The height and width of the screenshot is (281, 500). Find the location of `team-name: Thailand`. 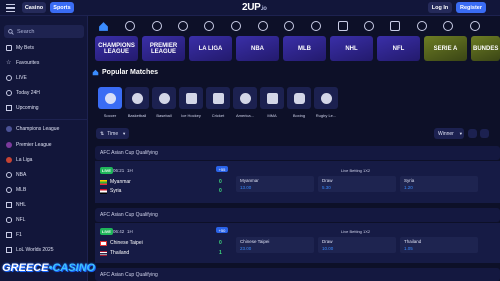

team-name: Thailand is located at coordinates (120, 253).